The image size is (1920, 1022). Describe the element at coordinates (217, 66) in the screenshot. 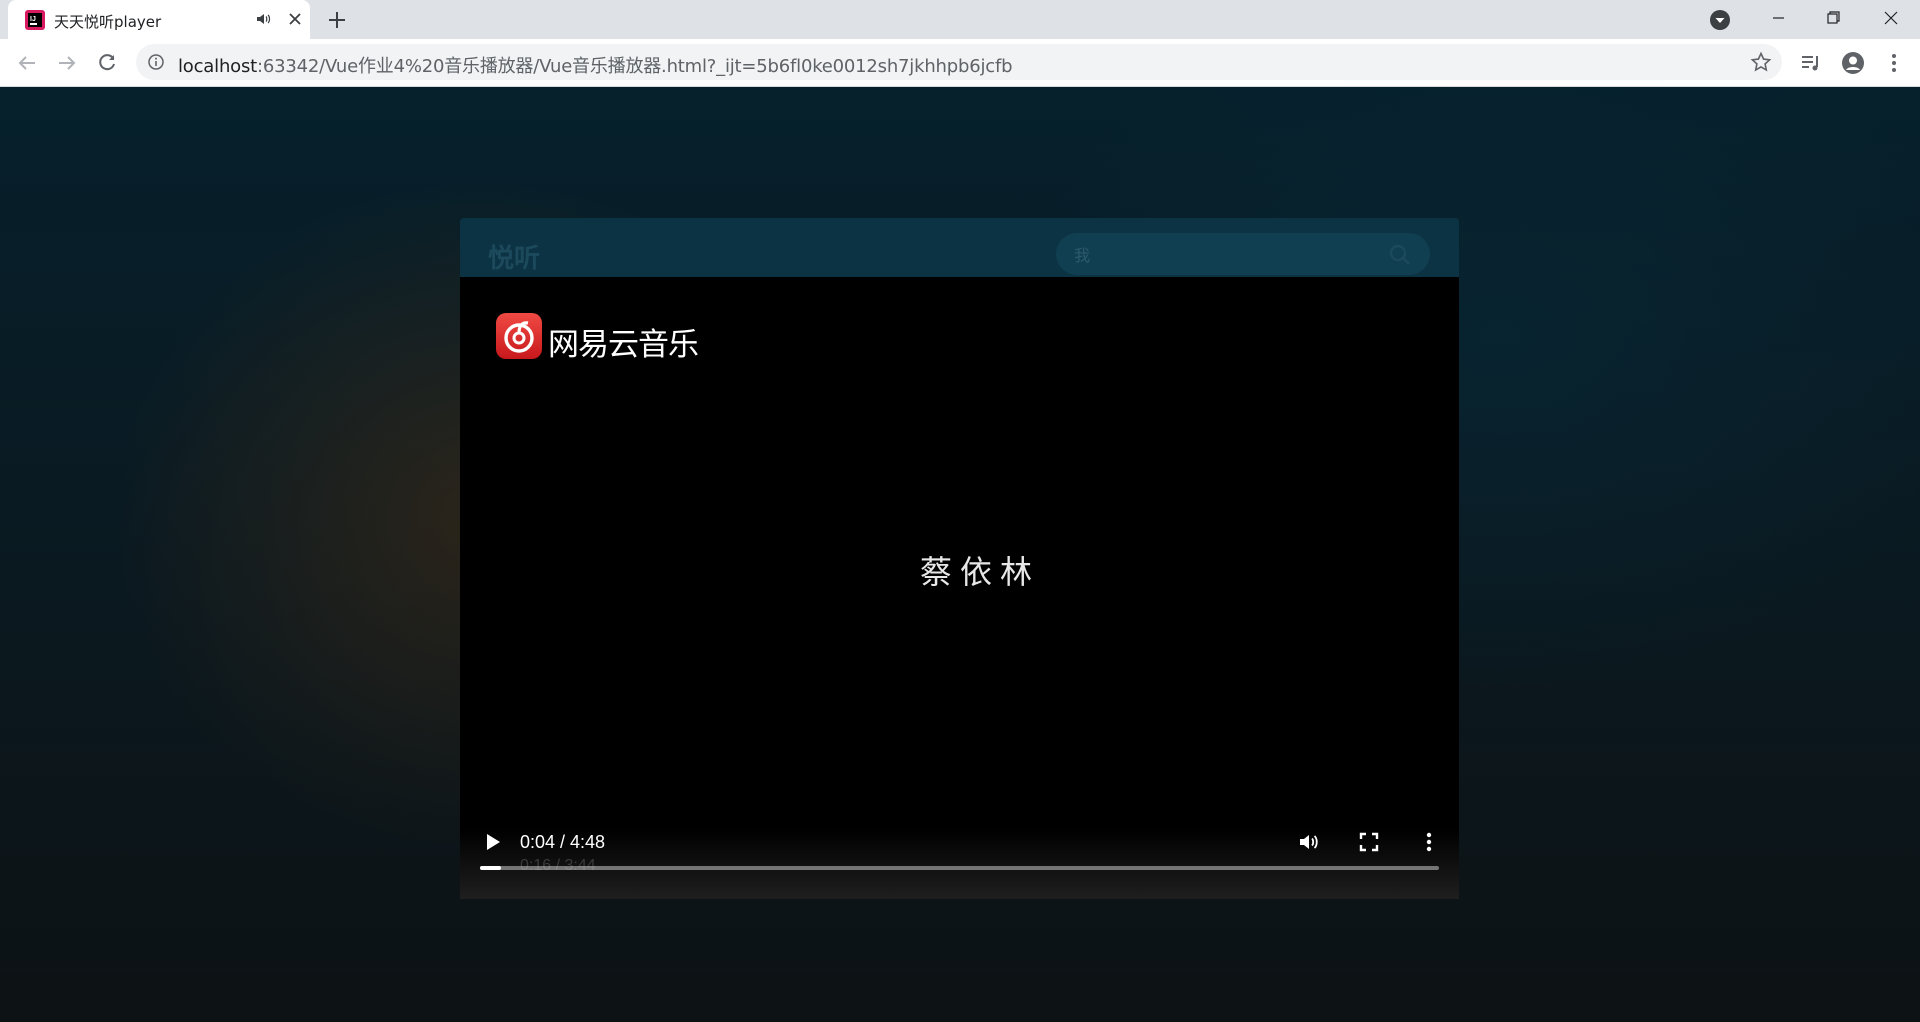

I see `address-host: localhost` at that location.